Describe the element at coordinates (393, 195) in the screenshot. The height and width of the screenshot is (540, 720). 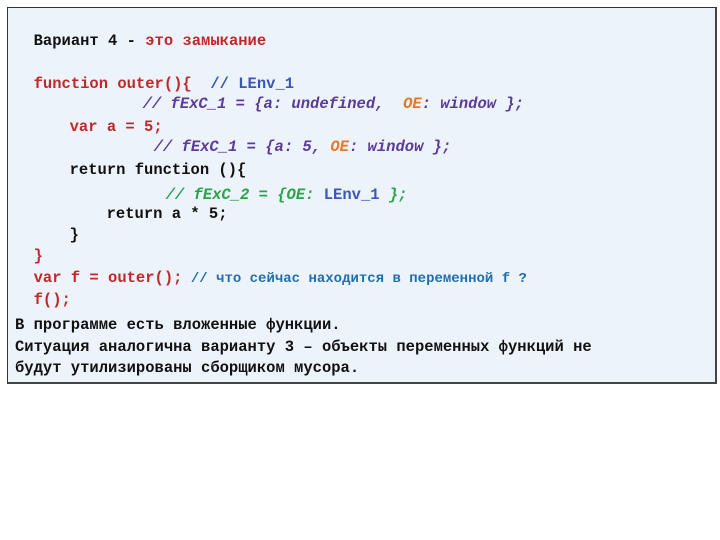
I see `code-comment: };` at that location.